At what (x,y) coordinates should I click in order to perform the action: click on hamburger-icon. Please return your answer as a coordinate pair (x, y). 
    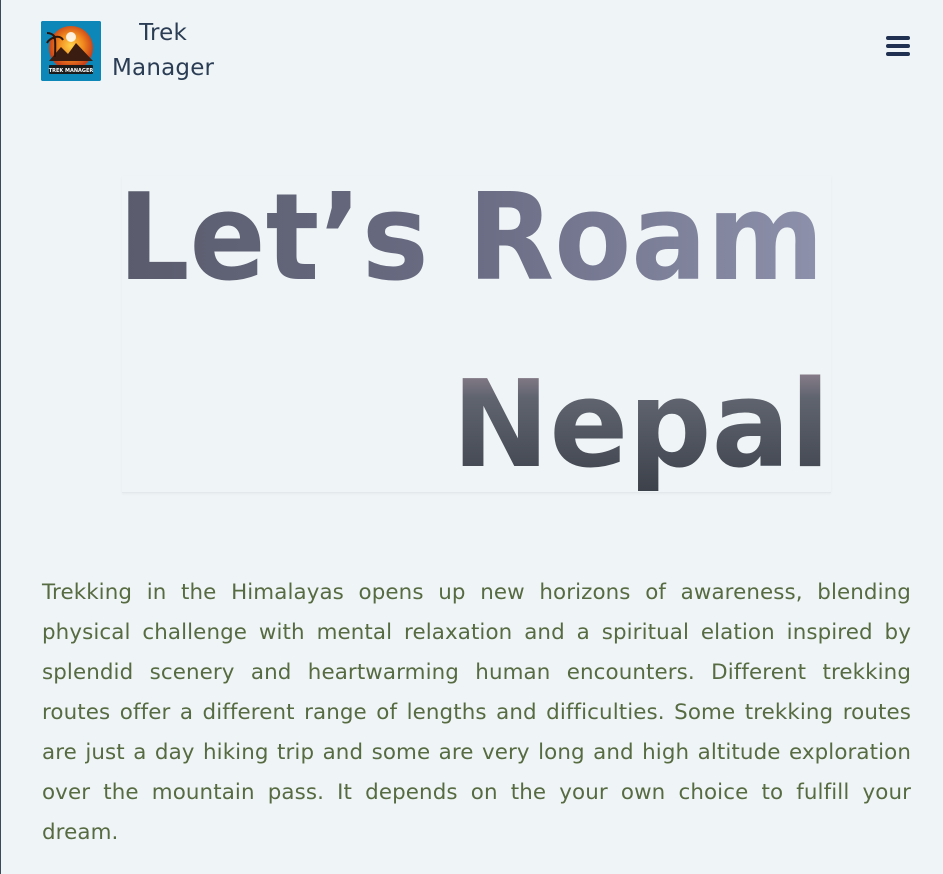
    Looking at the image, I should click on (898, 46).